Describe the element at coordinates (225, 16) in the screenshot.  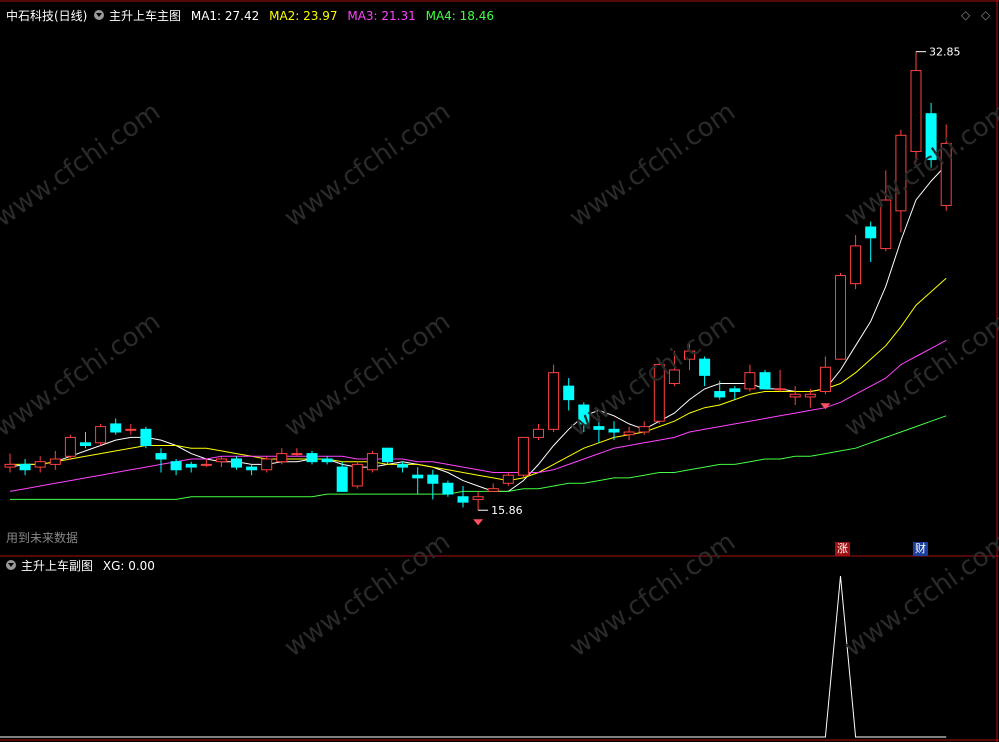
I see `ma1-label: MA1: 27.42` at that location.